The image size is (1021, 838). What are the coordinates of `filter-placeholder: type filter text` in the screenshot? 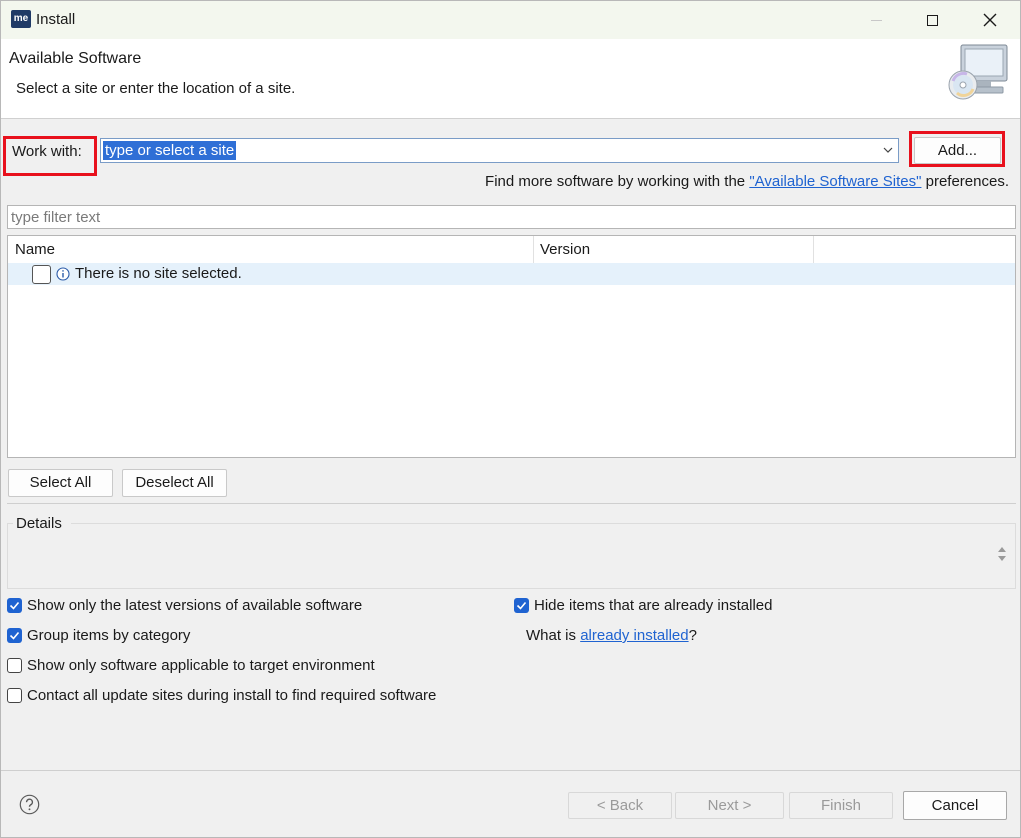 It's located at (56, 217).